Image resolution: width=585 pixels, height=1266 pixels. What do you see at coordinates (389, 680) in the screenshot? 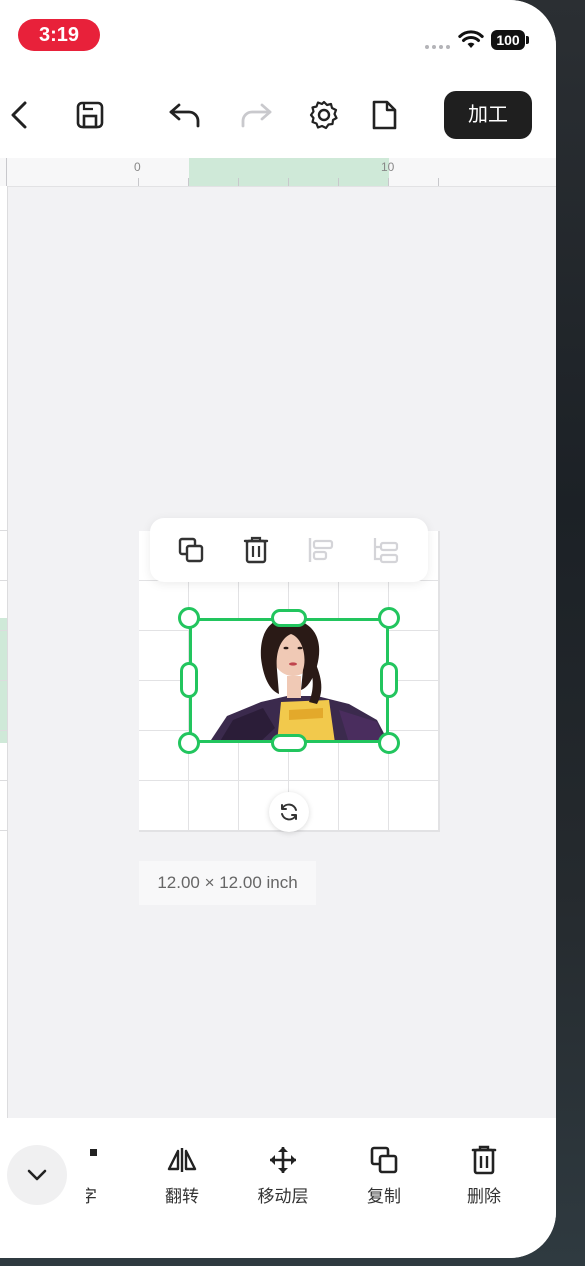
I see `resize-handle-right` at bounding box center [389, 680].